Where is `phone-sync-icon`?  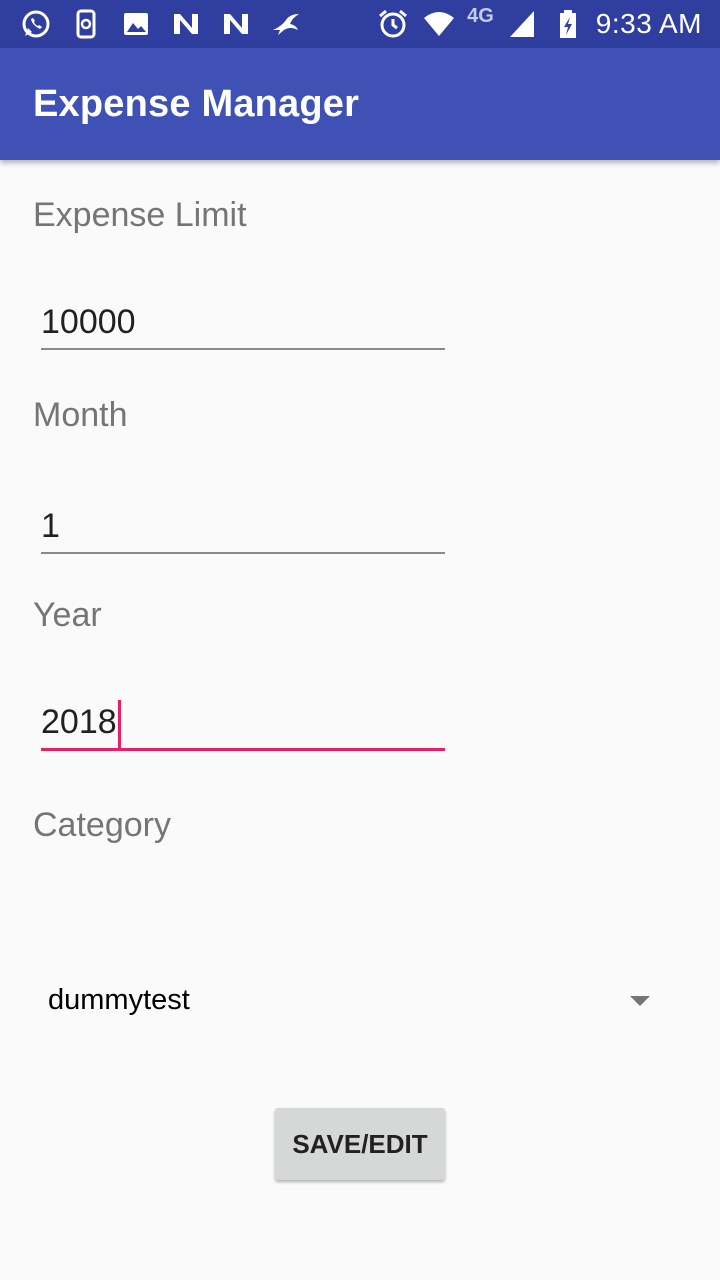
phone-sync-icon is located at coordinates (86, 24).